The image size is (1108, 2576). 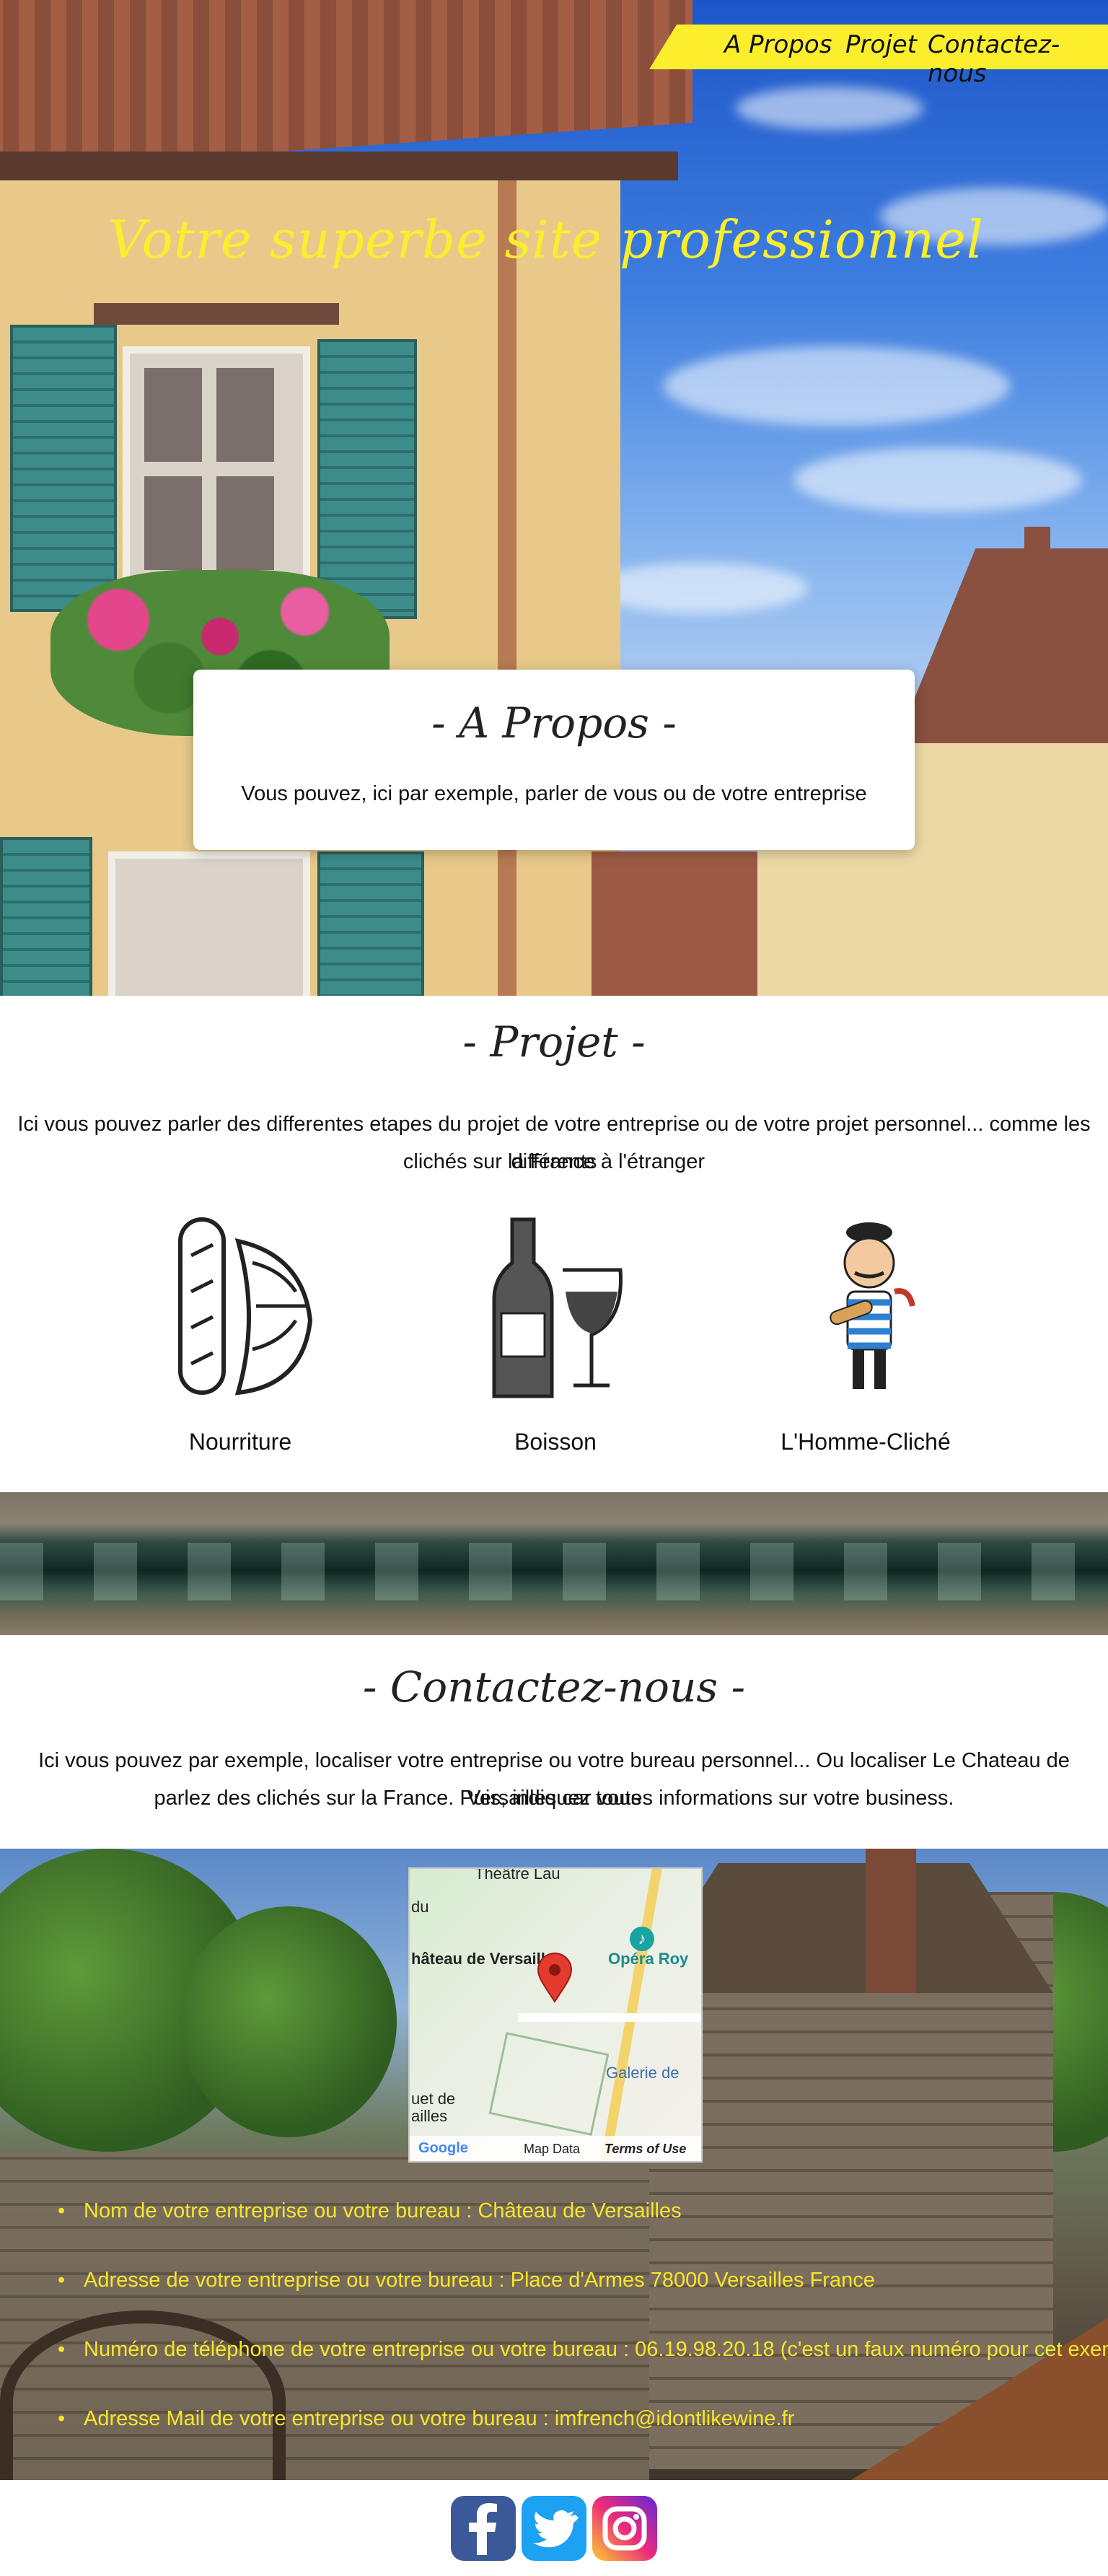 What do you see at coordinates (865, 1306) in the screenshot?
I see `french-man-icon` at bounding box center [865, 1306].